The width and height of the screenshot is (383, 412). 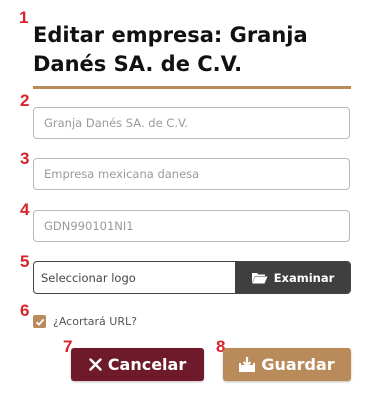 I want to click on marker-5: 5, so click(x=25, y=261).